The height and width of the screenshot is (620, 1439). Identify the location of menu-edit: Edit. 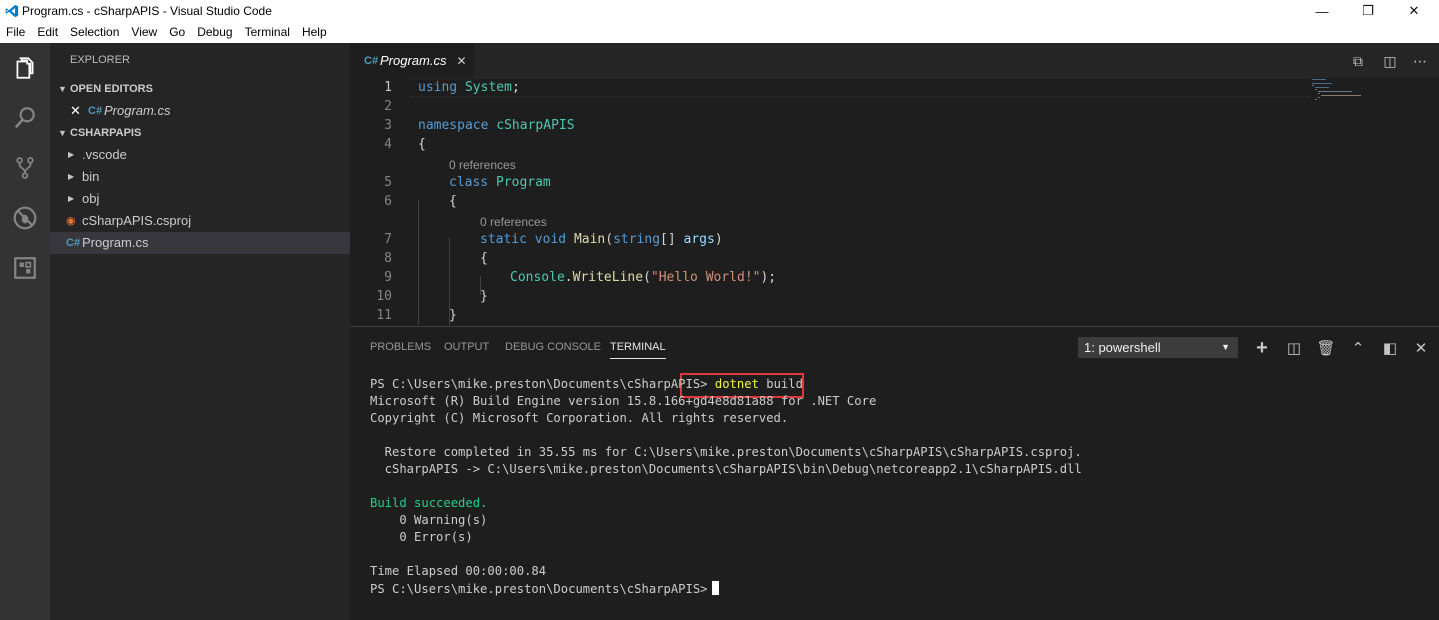
(47, 32).